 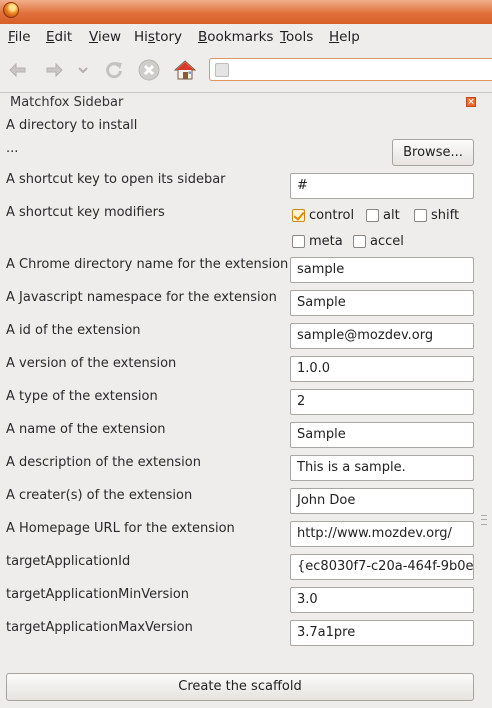 What do you see at coordinates (382, 186) in the screenshot?
I see `shortcut-key-field: #` at bounding box center [382, 186].